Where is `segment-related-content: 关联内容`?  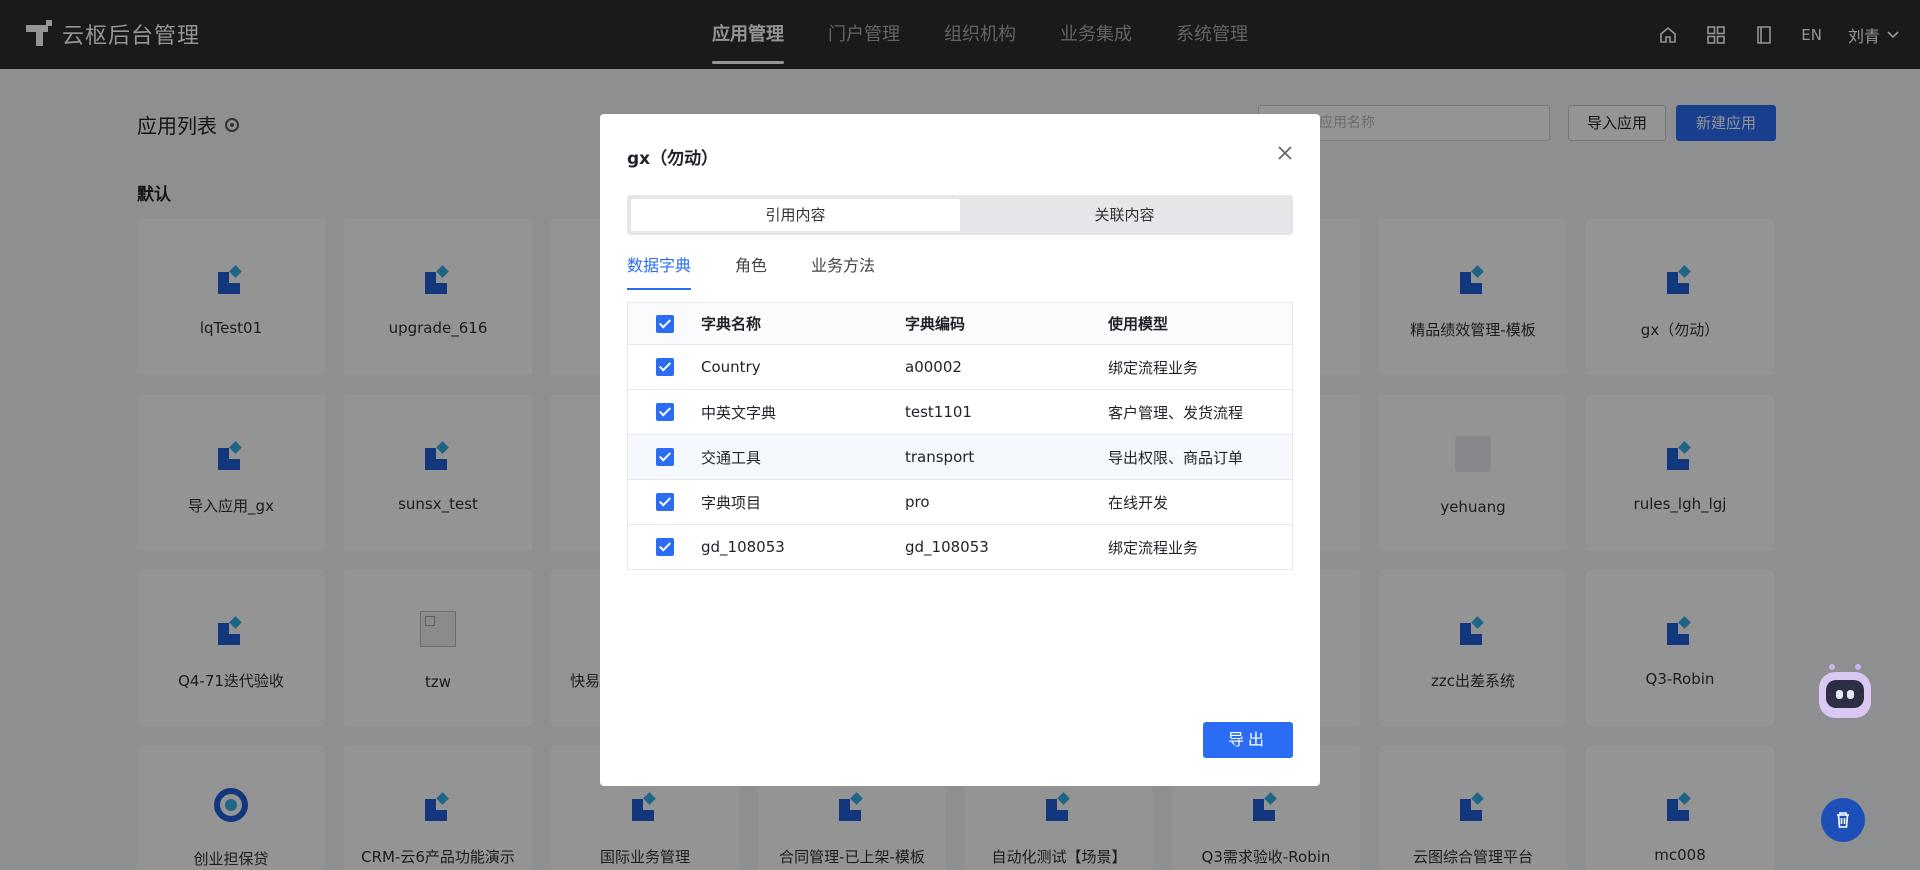 segment-related-content: 关联内容 is located at coordinates (1124, 215).